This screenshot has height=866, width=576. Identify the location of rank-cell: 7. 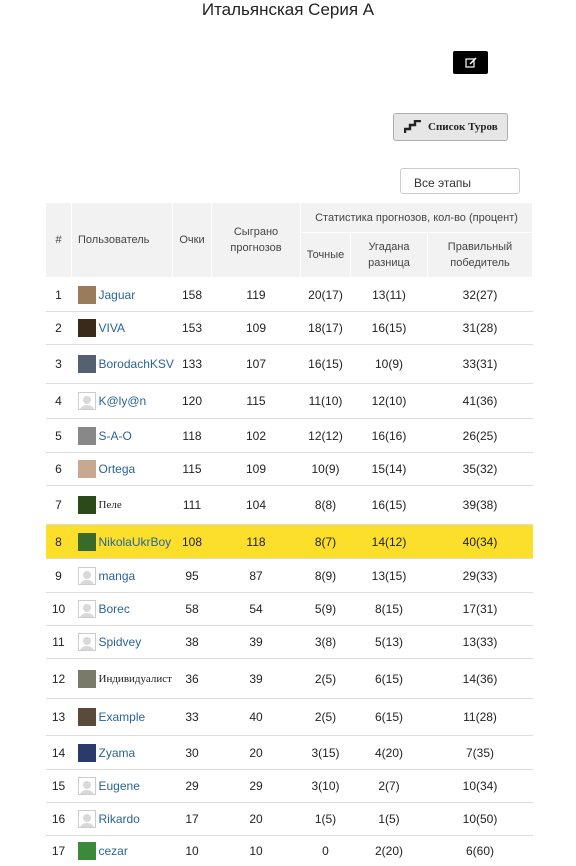
(58, 505).